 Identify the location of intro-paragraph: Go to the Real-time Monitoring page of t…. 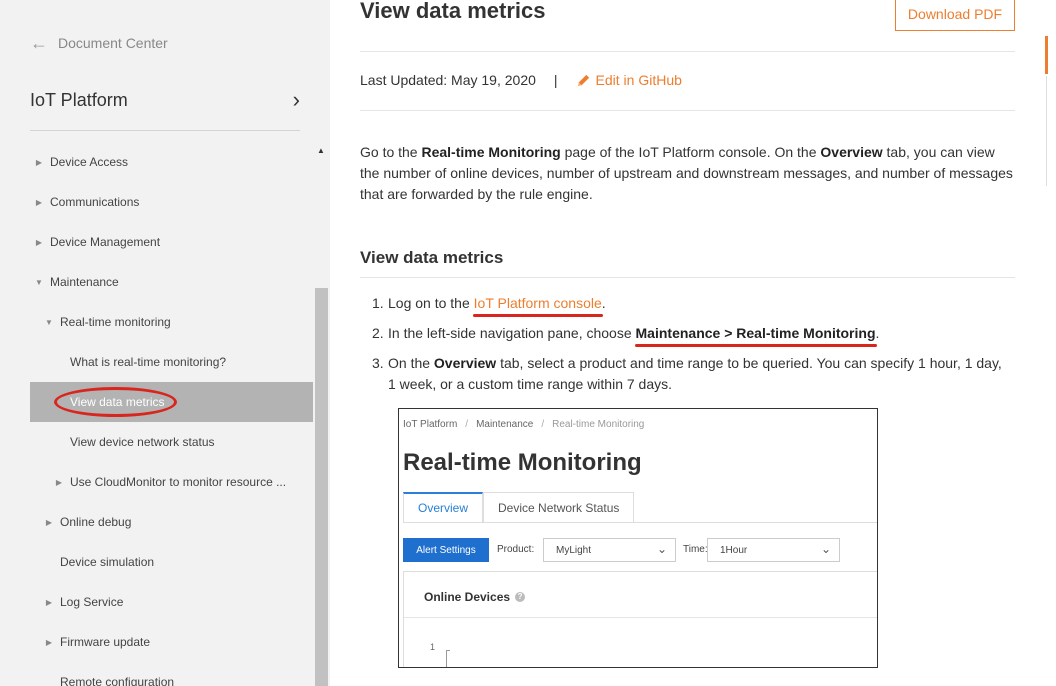
(687, 173).